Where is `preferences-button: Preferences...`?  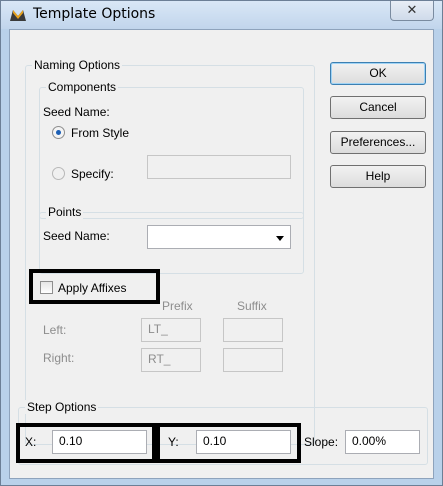
preferences-button: Preferences... is located at coordinates (378, 142).